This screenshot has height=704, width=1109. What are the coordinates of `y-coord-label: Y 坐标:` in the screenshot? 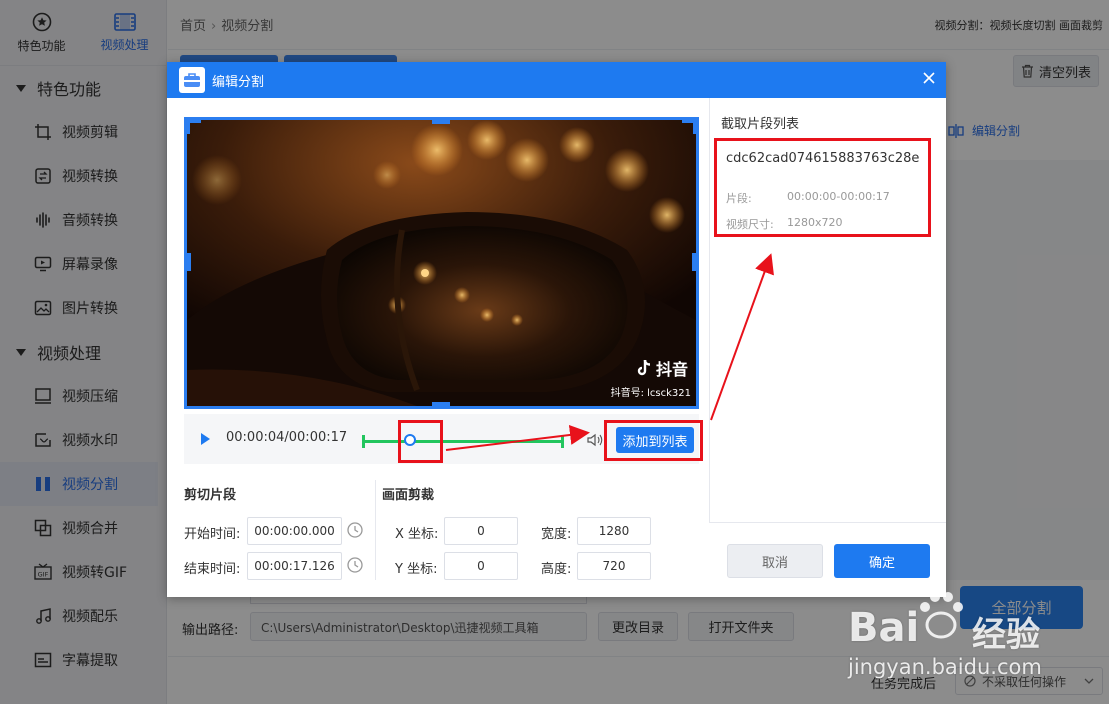 It's located at (416, 569).